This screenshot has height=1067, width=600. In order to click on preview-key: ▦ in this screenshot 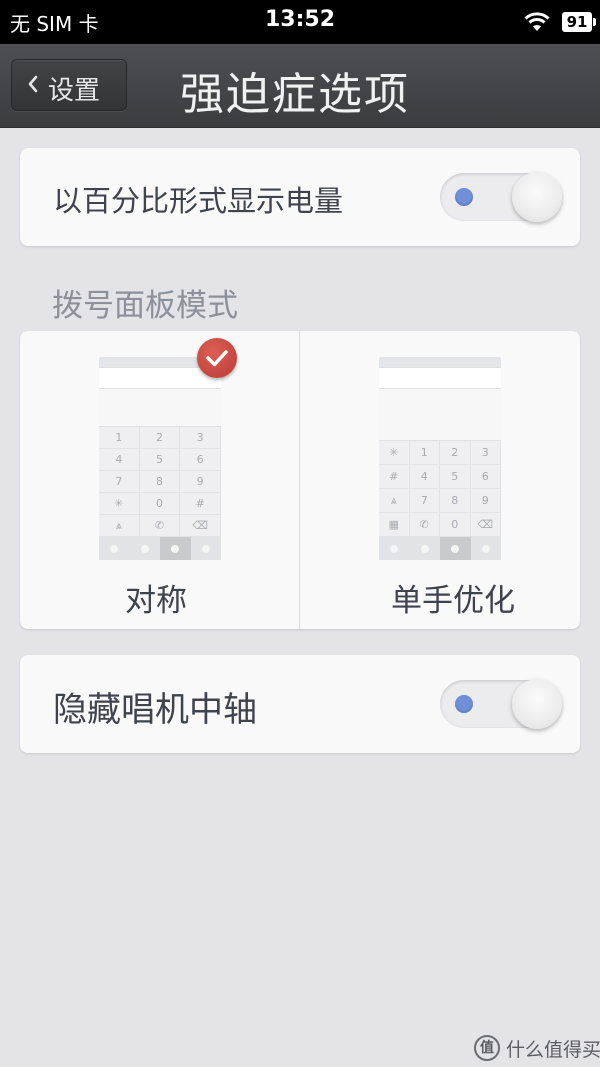, I will do `click(394, 525)`.